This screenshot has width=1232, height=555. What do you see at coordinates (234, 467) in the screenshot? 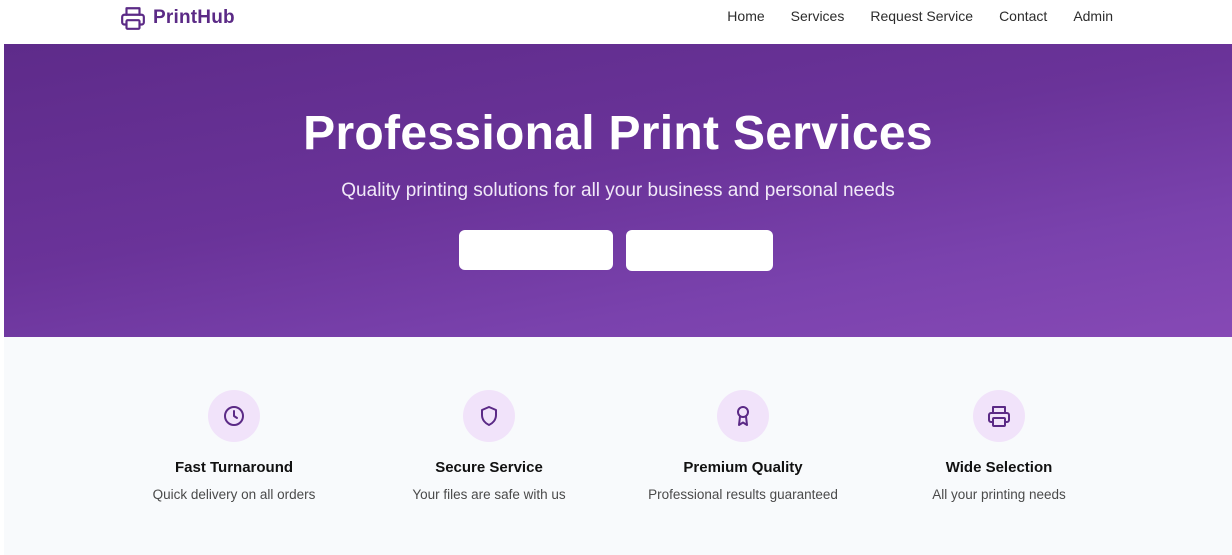
I see `feature-title: Fast Turnaround` at bounding box center [234, 467].